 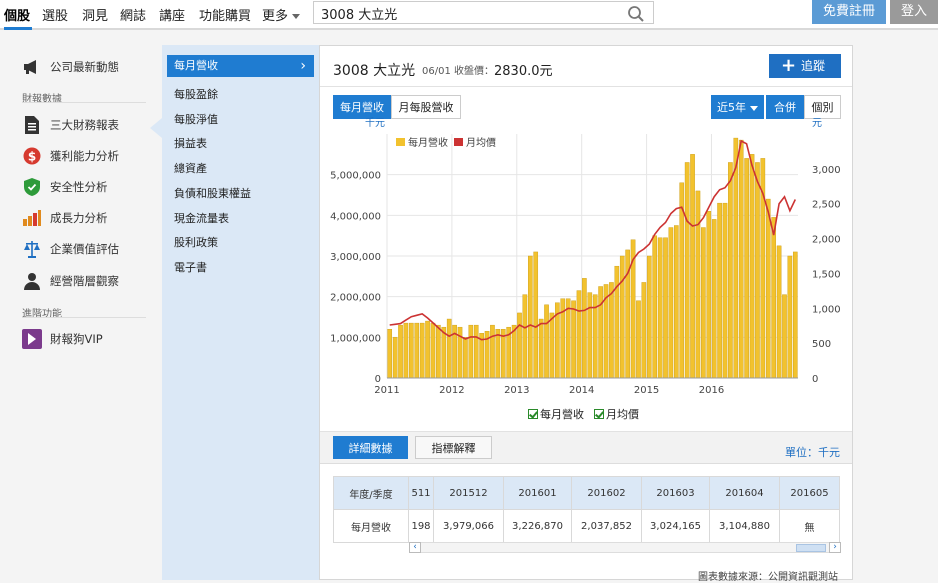 I want to click on top-navbar: 個股 選股 洞見 網誌 講座 功能購買 更多 免費註冊 登入, so click(x=469, y=15).